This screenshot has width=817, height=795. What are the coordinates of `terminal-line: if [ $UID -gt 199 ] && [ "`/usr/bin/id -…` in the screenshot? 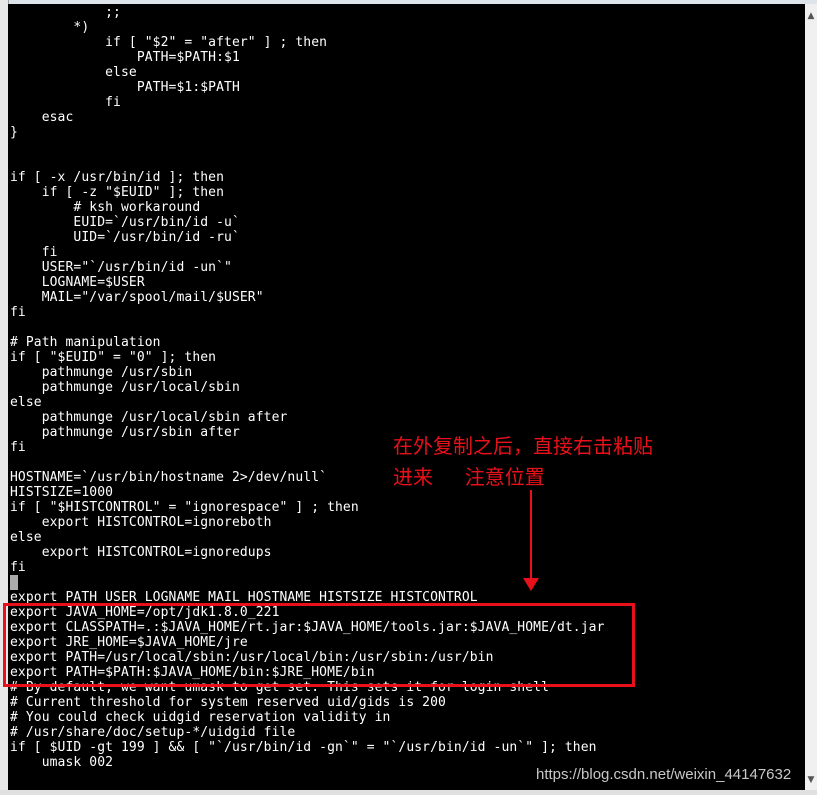 It's located at (303, 747).